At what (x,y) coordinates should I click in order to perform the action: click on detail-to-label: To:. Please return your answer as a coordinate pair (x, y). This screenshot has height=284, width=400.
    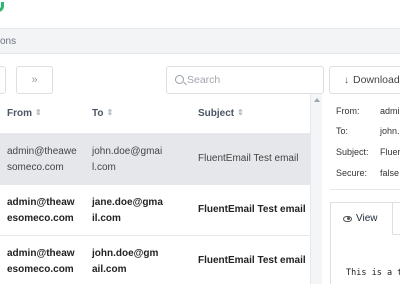
    Looking at the image, I should click on (342, 131).